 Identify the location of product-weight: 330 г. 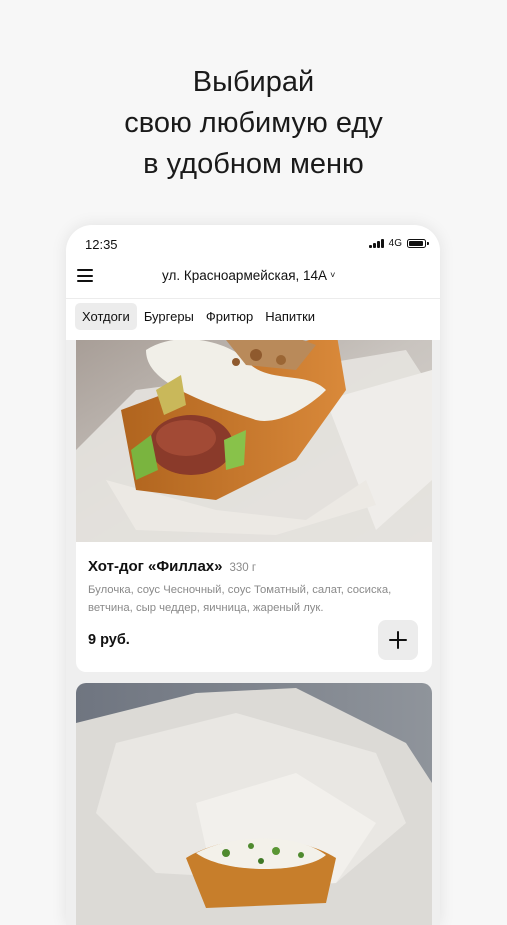
(243, 568).